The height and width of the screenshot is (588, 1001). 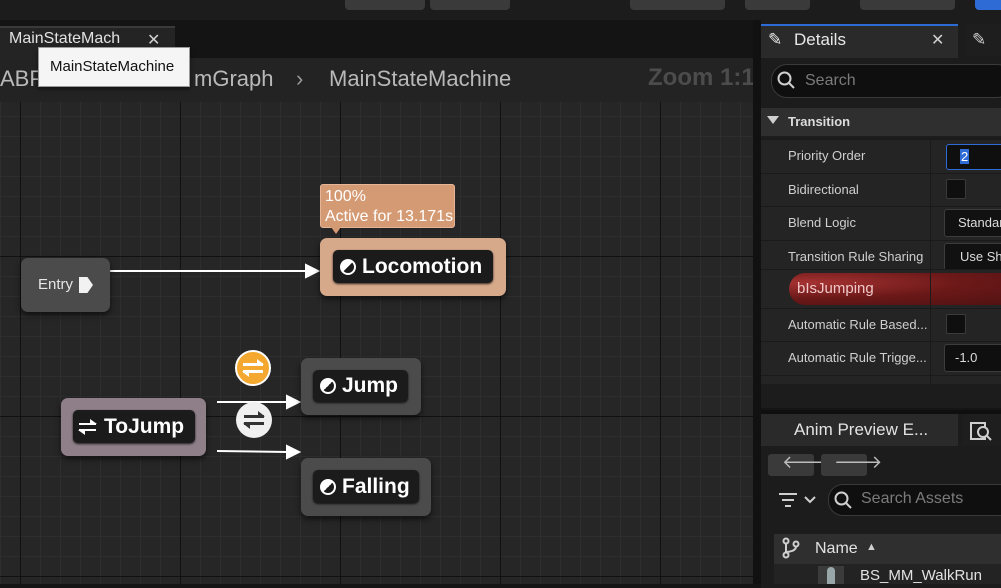 What do you see at coordinates (981, 431) in the screenshot?
I see `asset-browser-icon` at bounding box center [981, 431].